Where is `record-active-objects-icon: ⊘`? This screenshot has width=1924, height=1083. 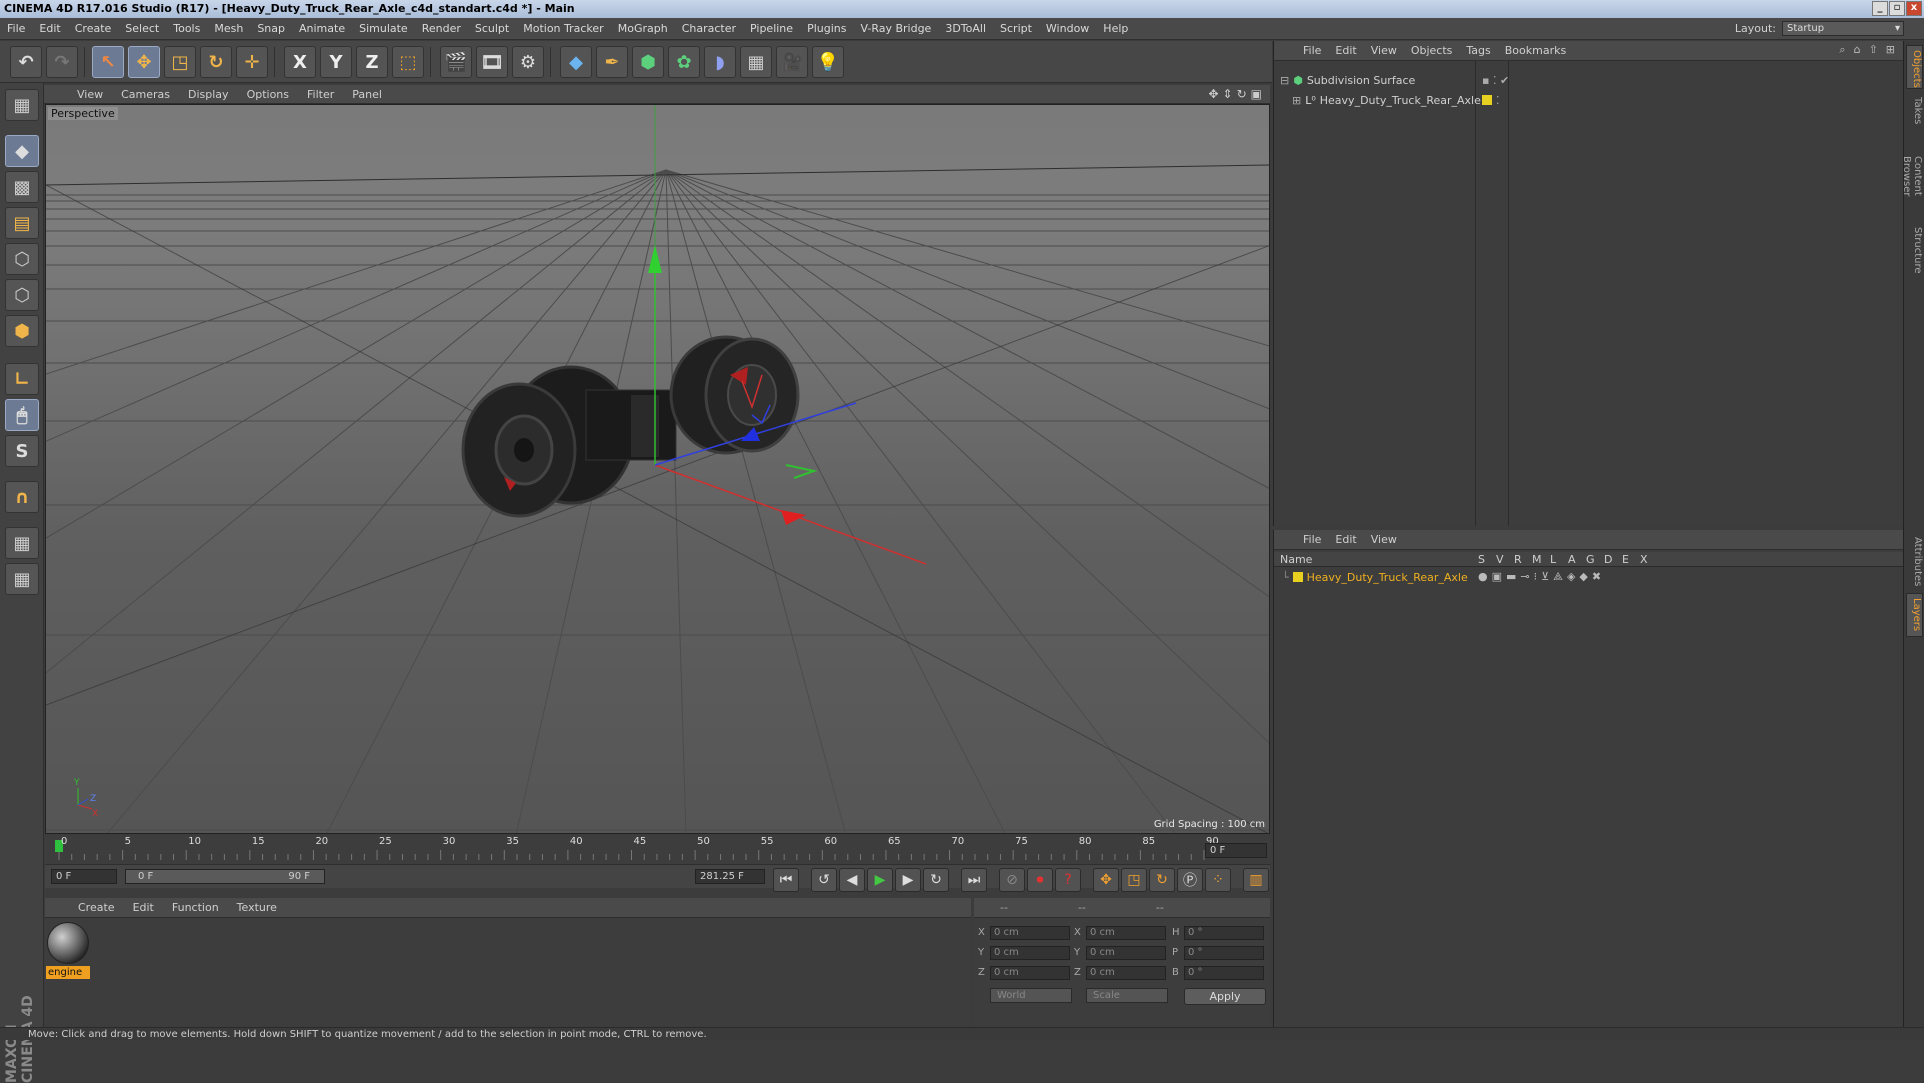
record-active-objects-icon: ⊘ is located at coordinates (1012, 880).